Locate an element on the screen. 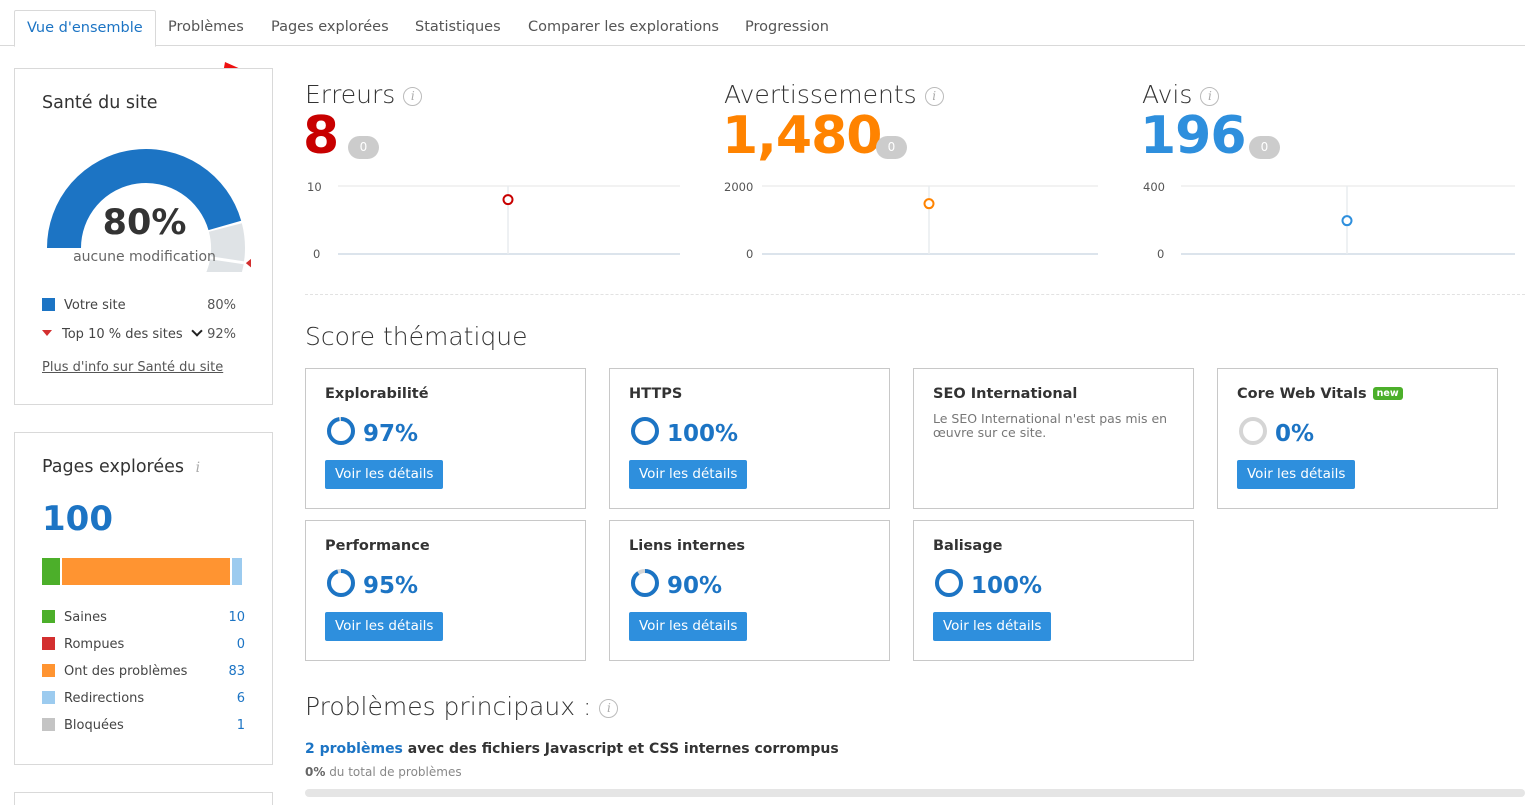 This screenshot has width=1525, height=805. crawled-pages-total: 100 is located at coordinates (77, 519).